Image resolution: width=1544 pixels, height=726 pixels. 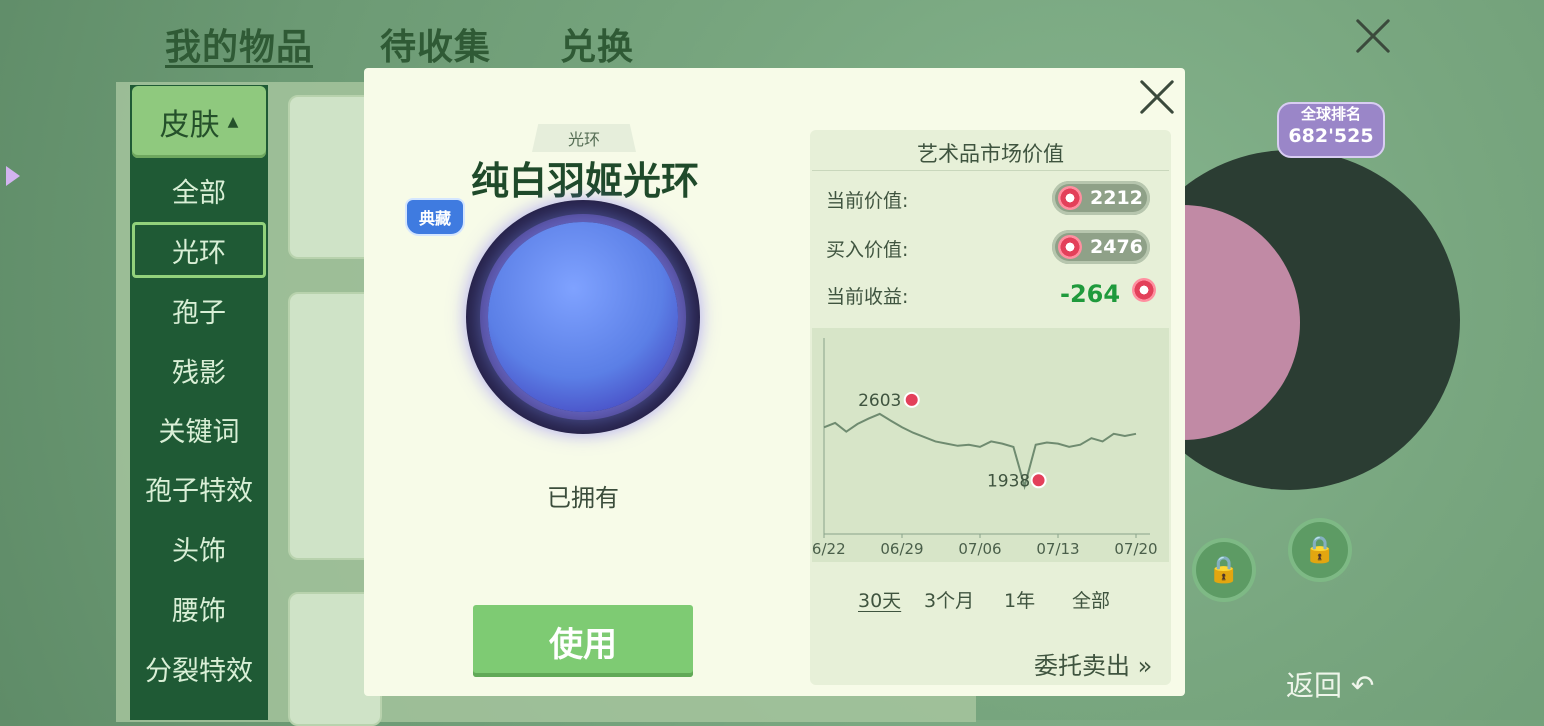 I want to click on market-divider, so click(x=990, y=170).